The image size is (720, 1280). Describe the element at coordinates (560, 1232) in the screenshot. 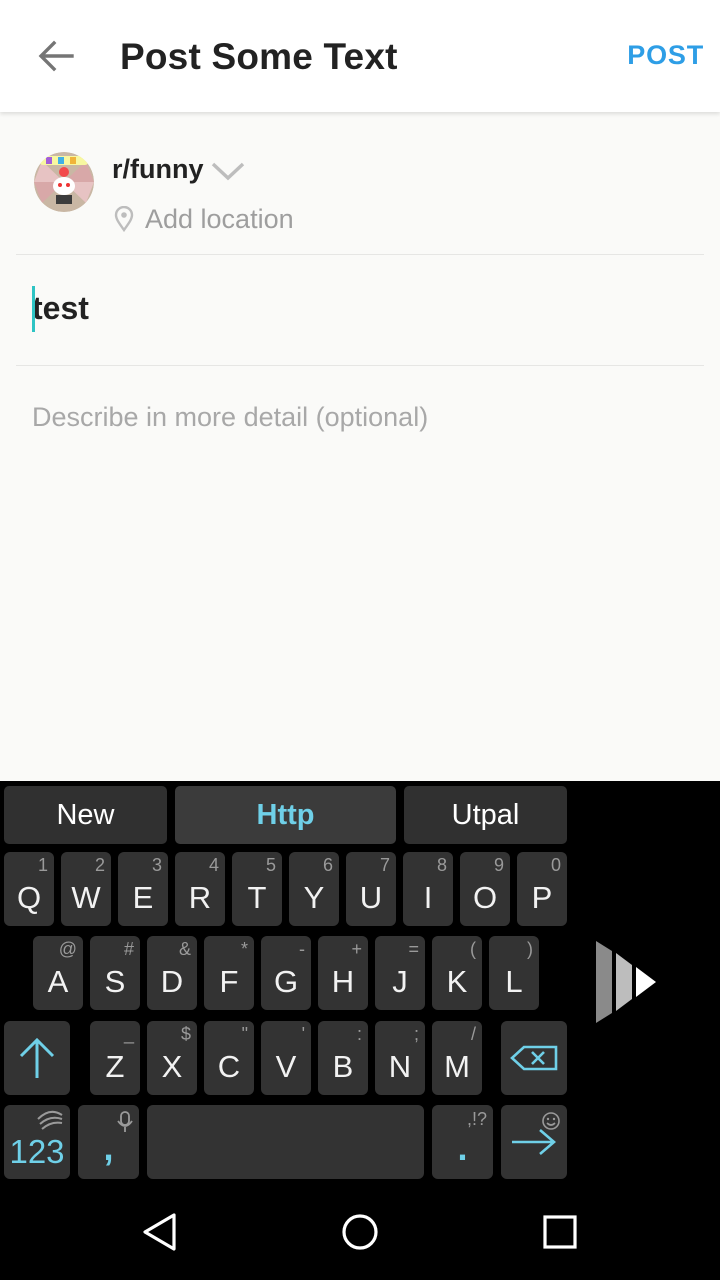

I see `square-recents-icon` at that location.